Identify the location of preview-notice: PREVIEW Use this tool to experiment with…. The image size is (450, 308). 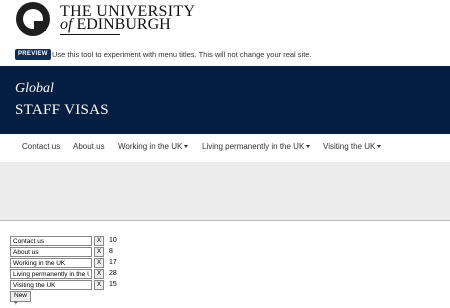
(225, 55).